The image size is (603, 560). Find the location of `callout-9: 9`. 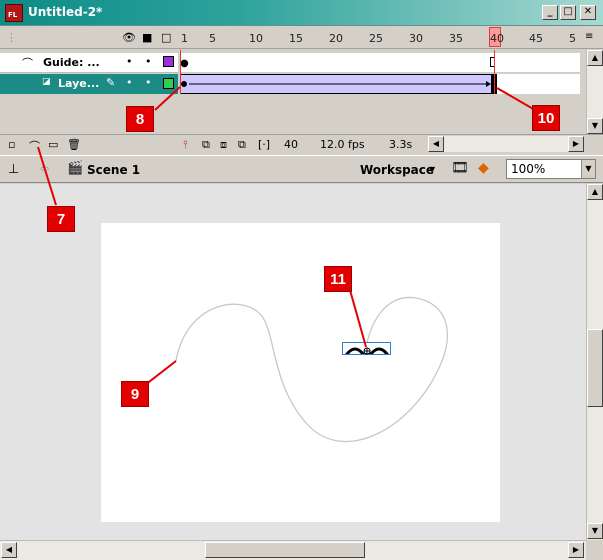

callout-9: 9 is located at coordinates (135, 394).